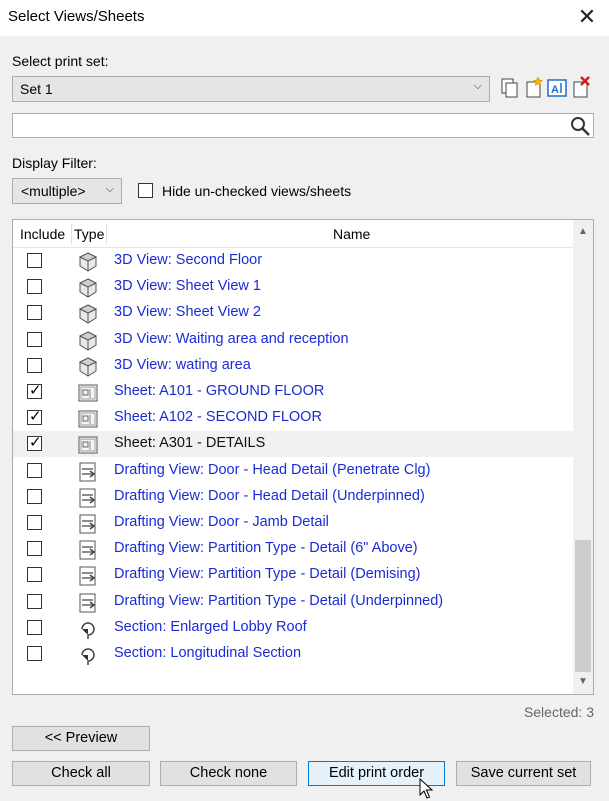 This screenshot has width=609, height=801. I want to click on list-item: Section: Enlarged Lobby Roof, so click(293, 628).